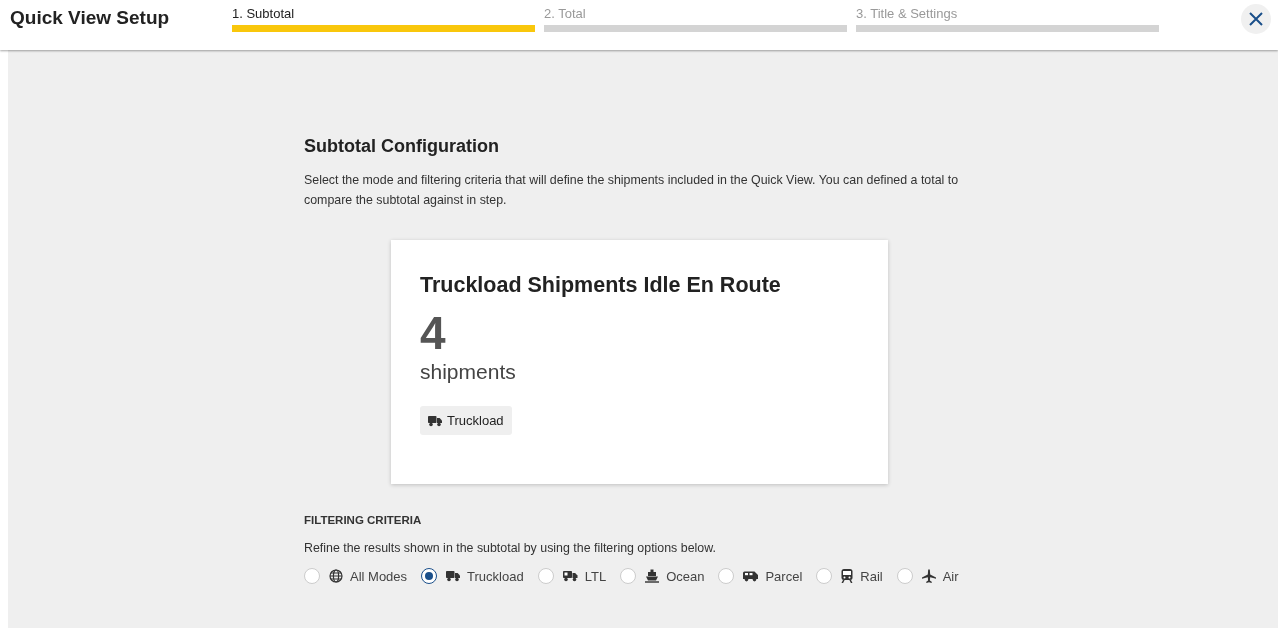  I want to click on van-icon, so click(751, 576).